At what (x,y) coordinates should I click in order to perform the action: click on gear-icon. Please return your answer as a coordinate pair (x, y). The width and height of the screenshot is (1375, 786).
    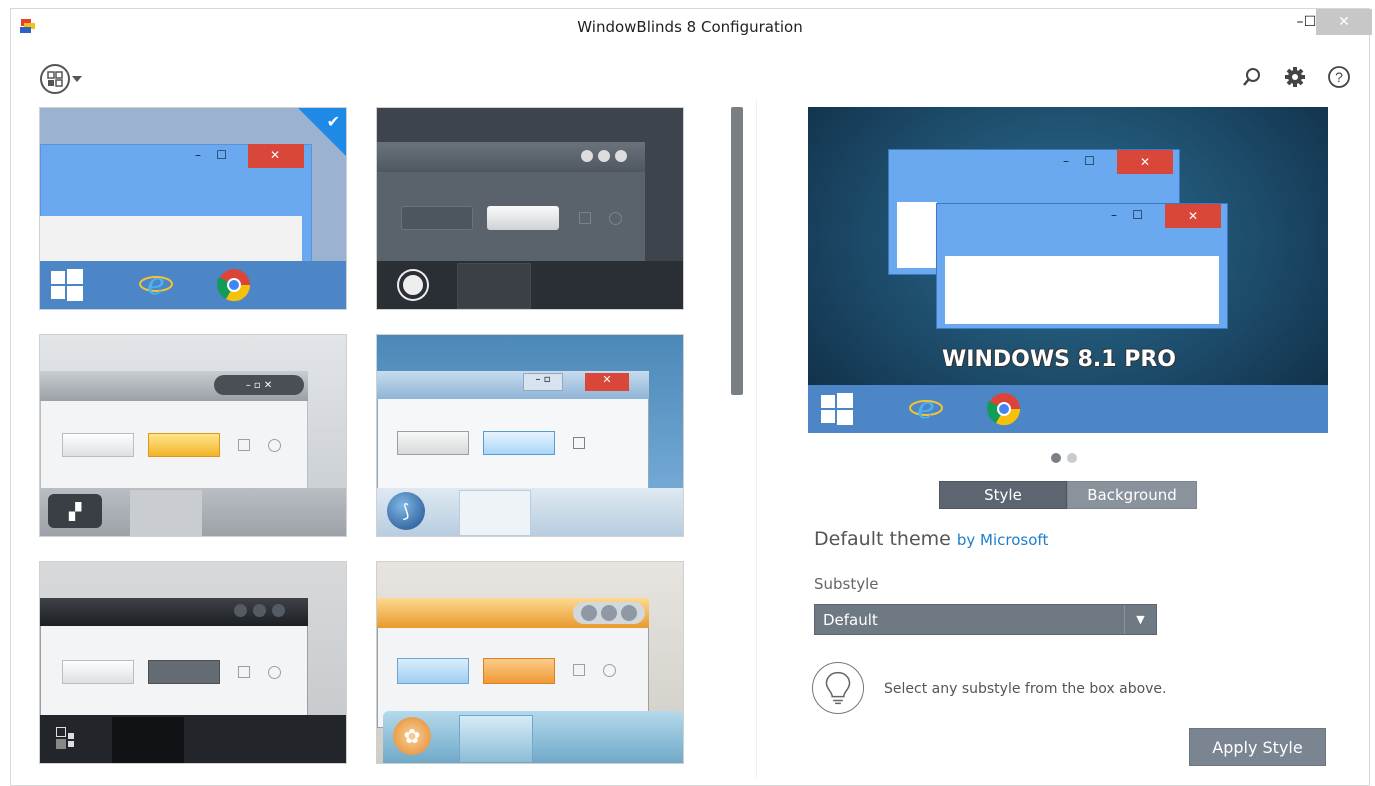
    Looking at the image, I should click on (1295, 77).